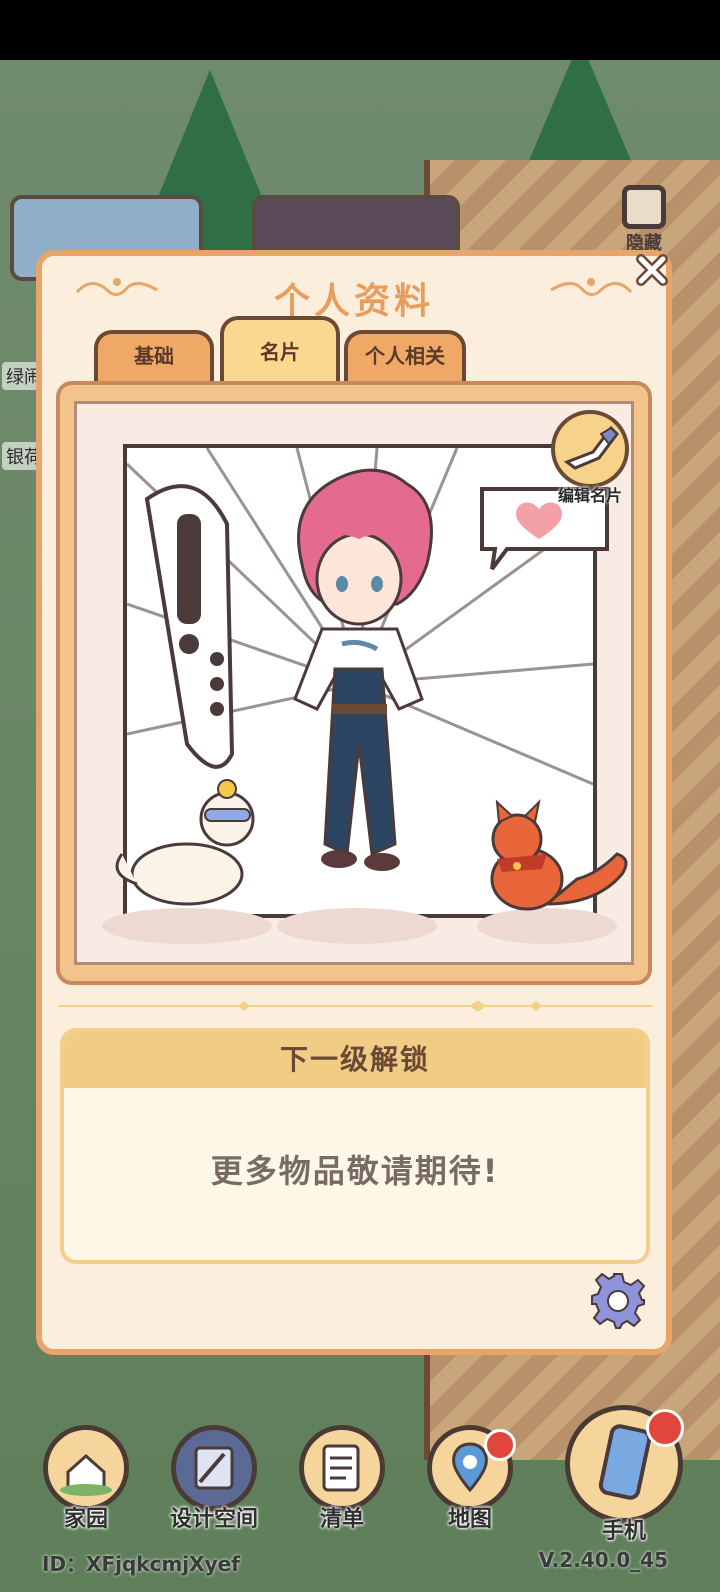 The image size is (720, 1592). I want to click on next-level-unlock-box: 下一级解锁 更多物品敬请期待!, so click(355, 1146).